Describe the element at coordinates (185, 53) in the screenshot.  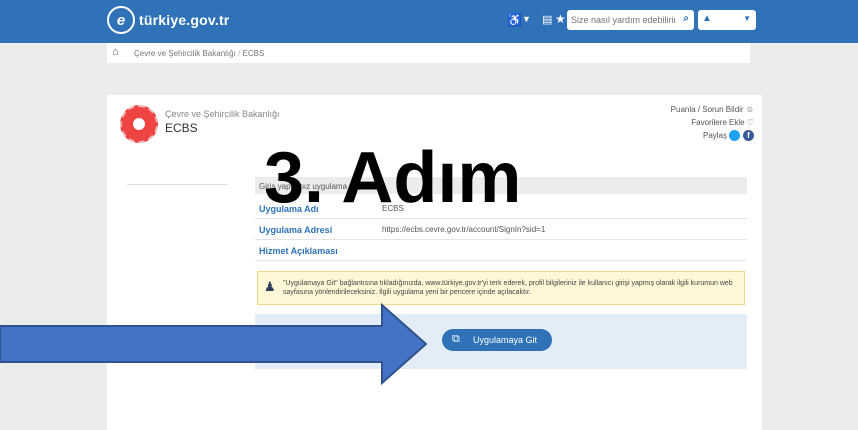
I see `breadcrumb-item-ministry: Çevre ve Şehircilik Bakanlığı` at that location.